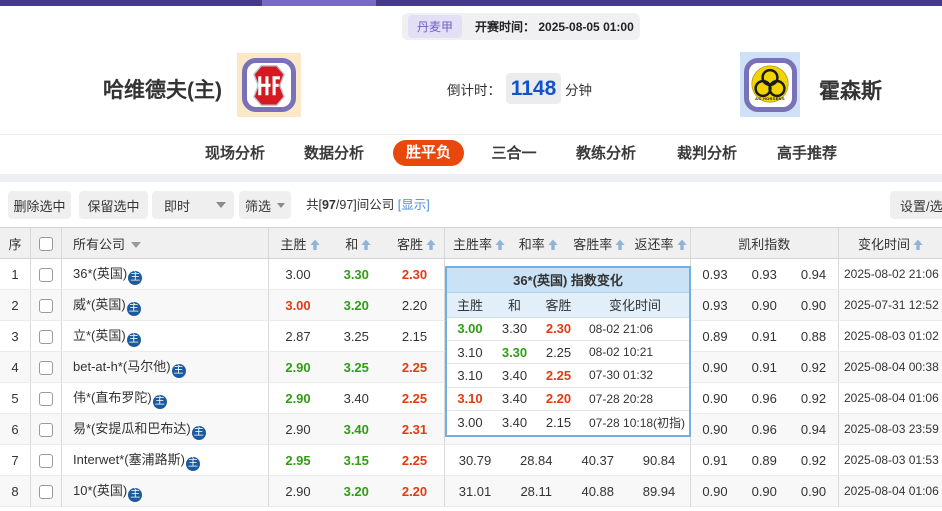 Image resolution: width=942 pixels, height=511 pixels. Describe the element at coordinates (770, 98) in the screenshot. I see `svg-text: AC HORSENS` at that location.